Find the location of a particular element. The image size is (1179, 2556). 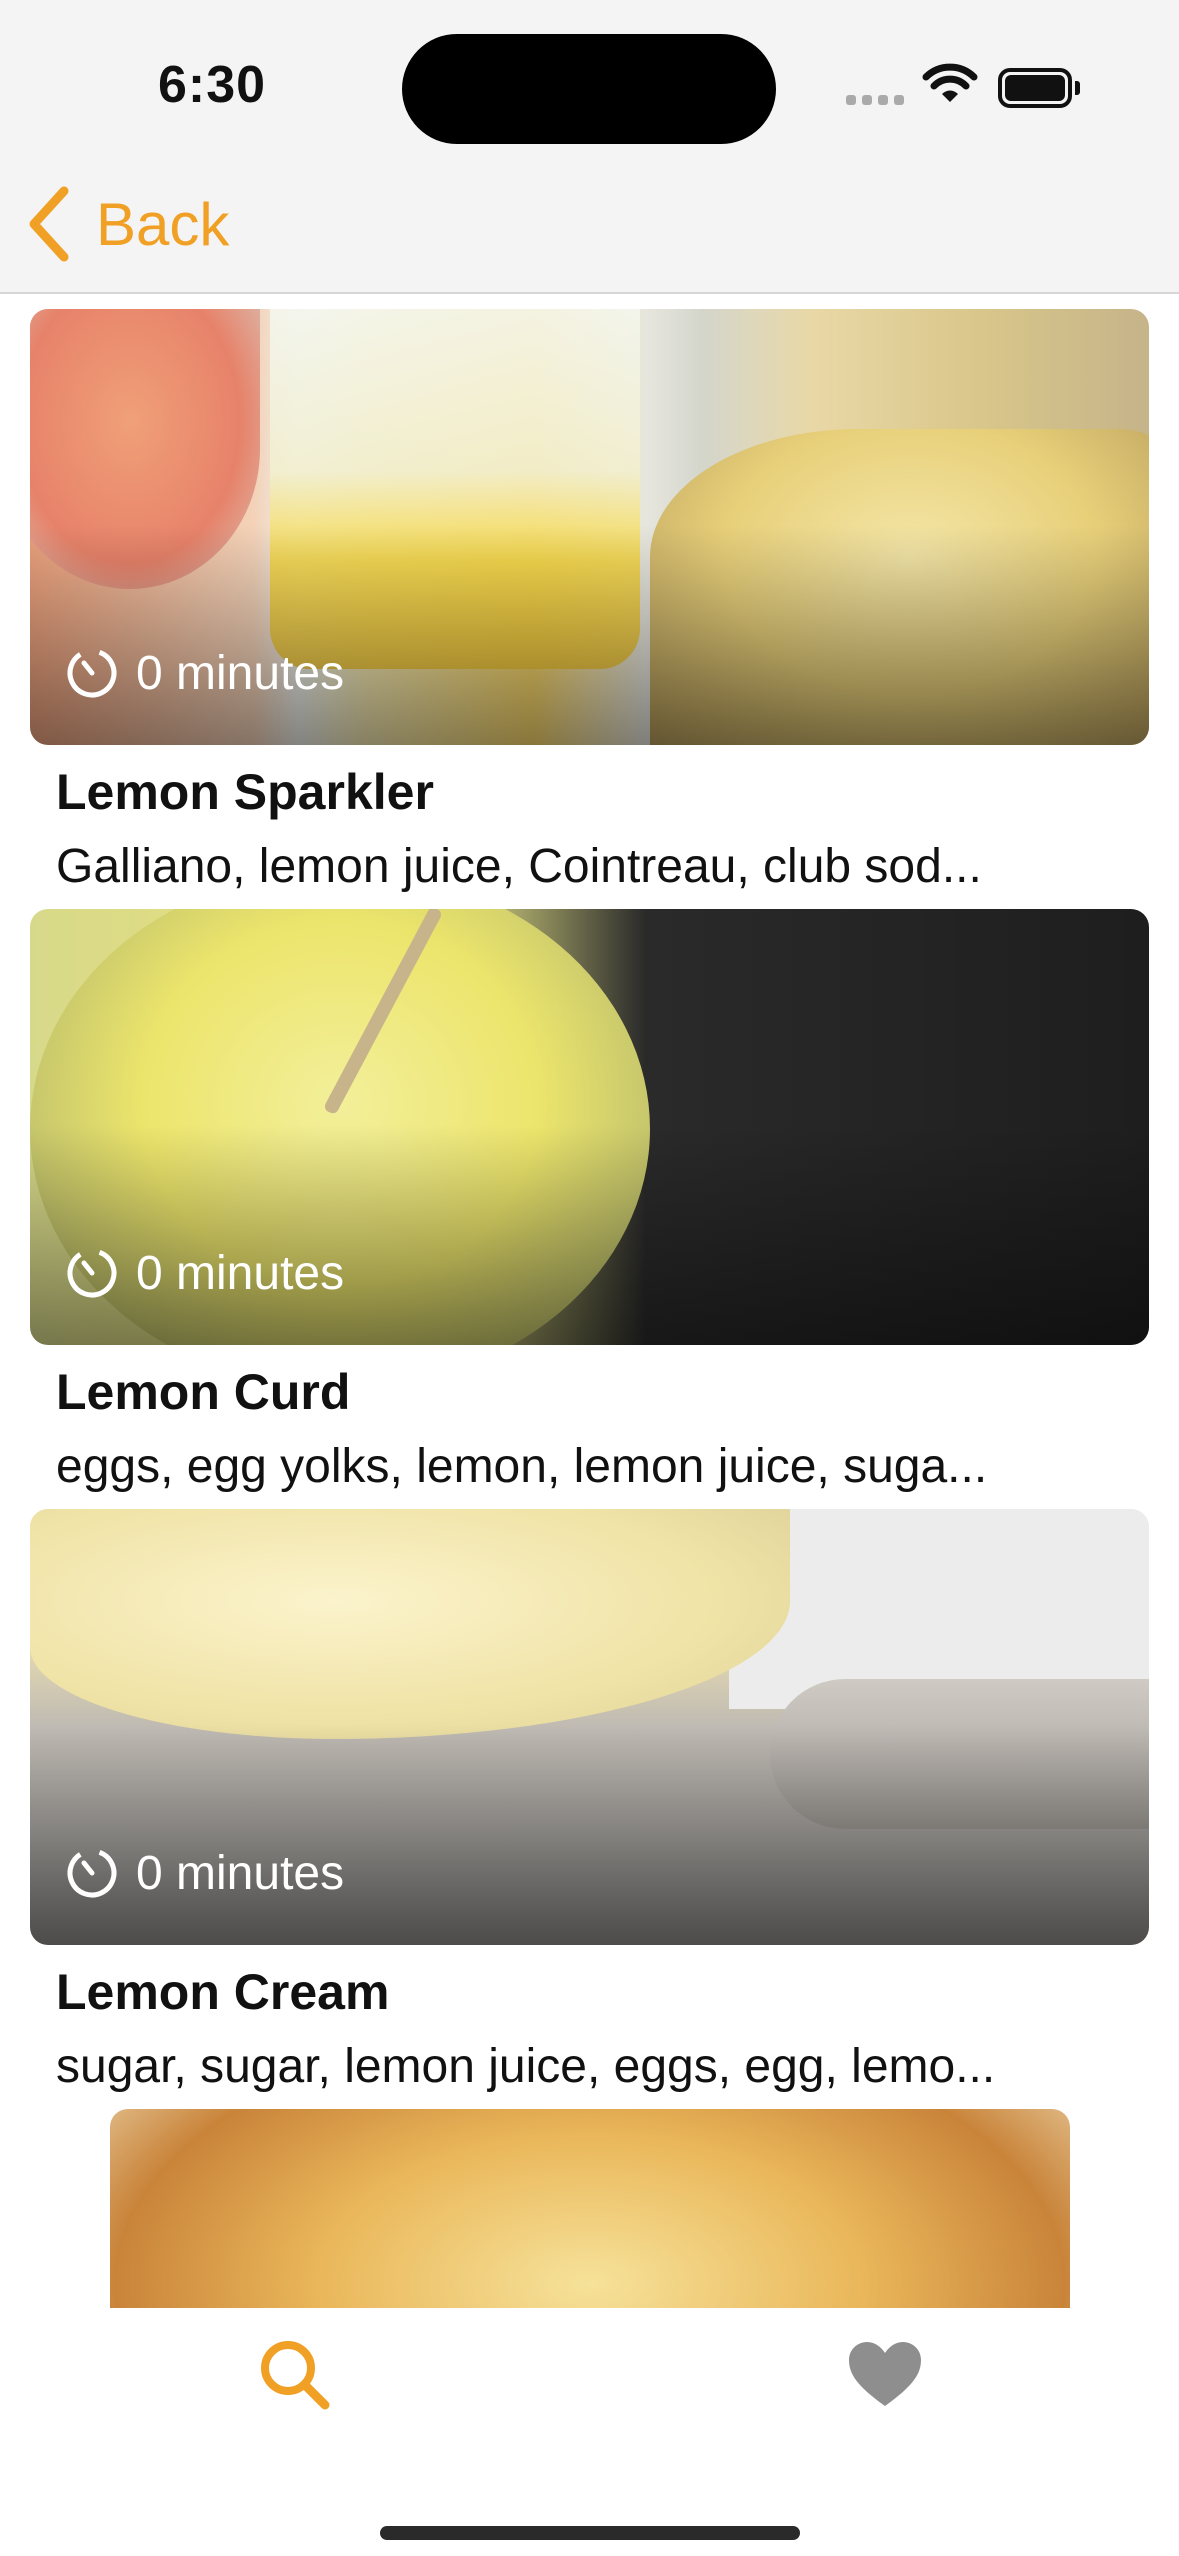

recipe-card-partial is located at coordinates (589, 2208).